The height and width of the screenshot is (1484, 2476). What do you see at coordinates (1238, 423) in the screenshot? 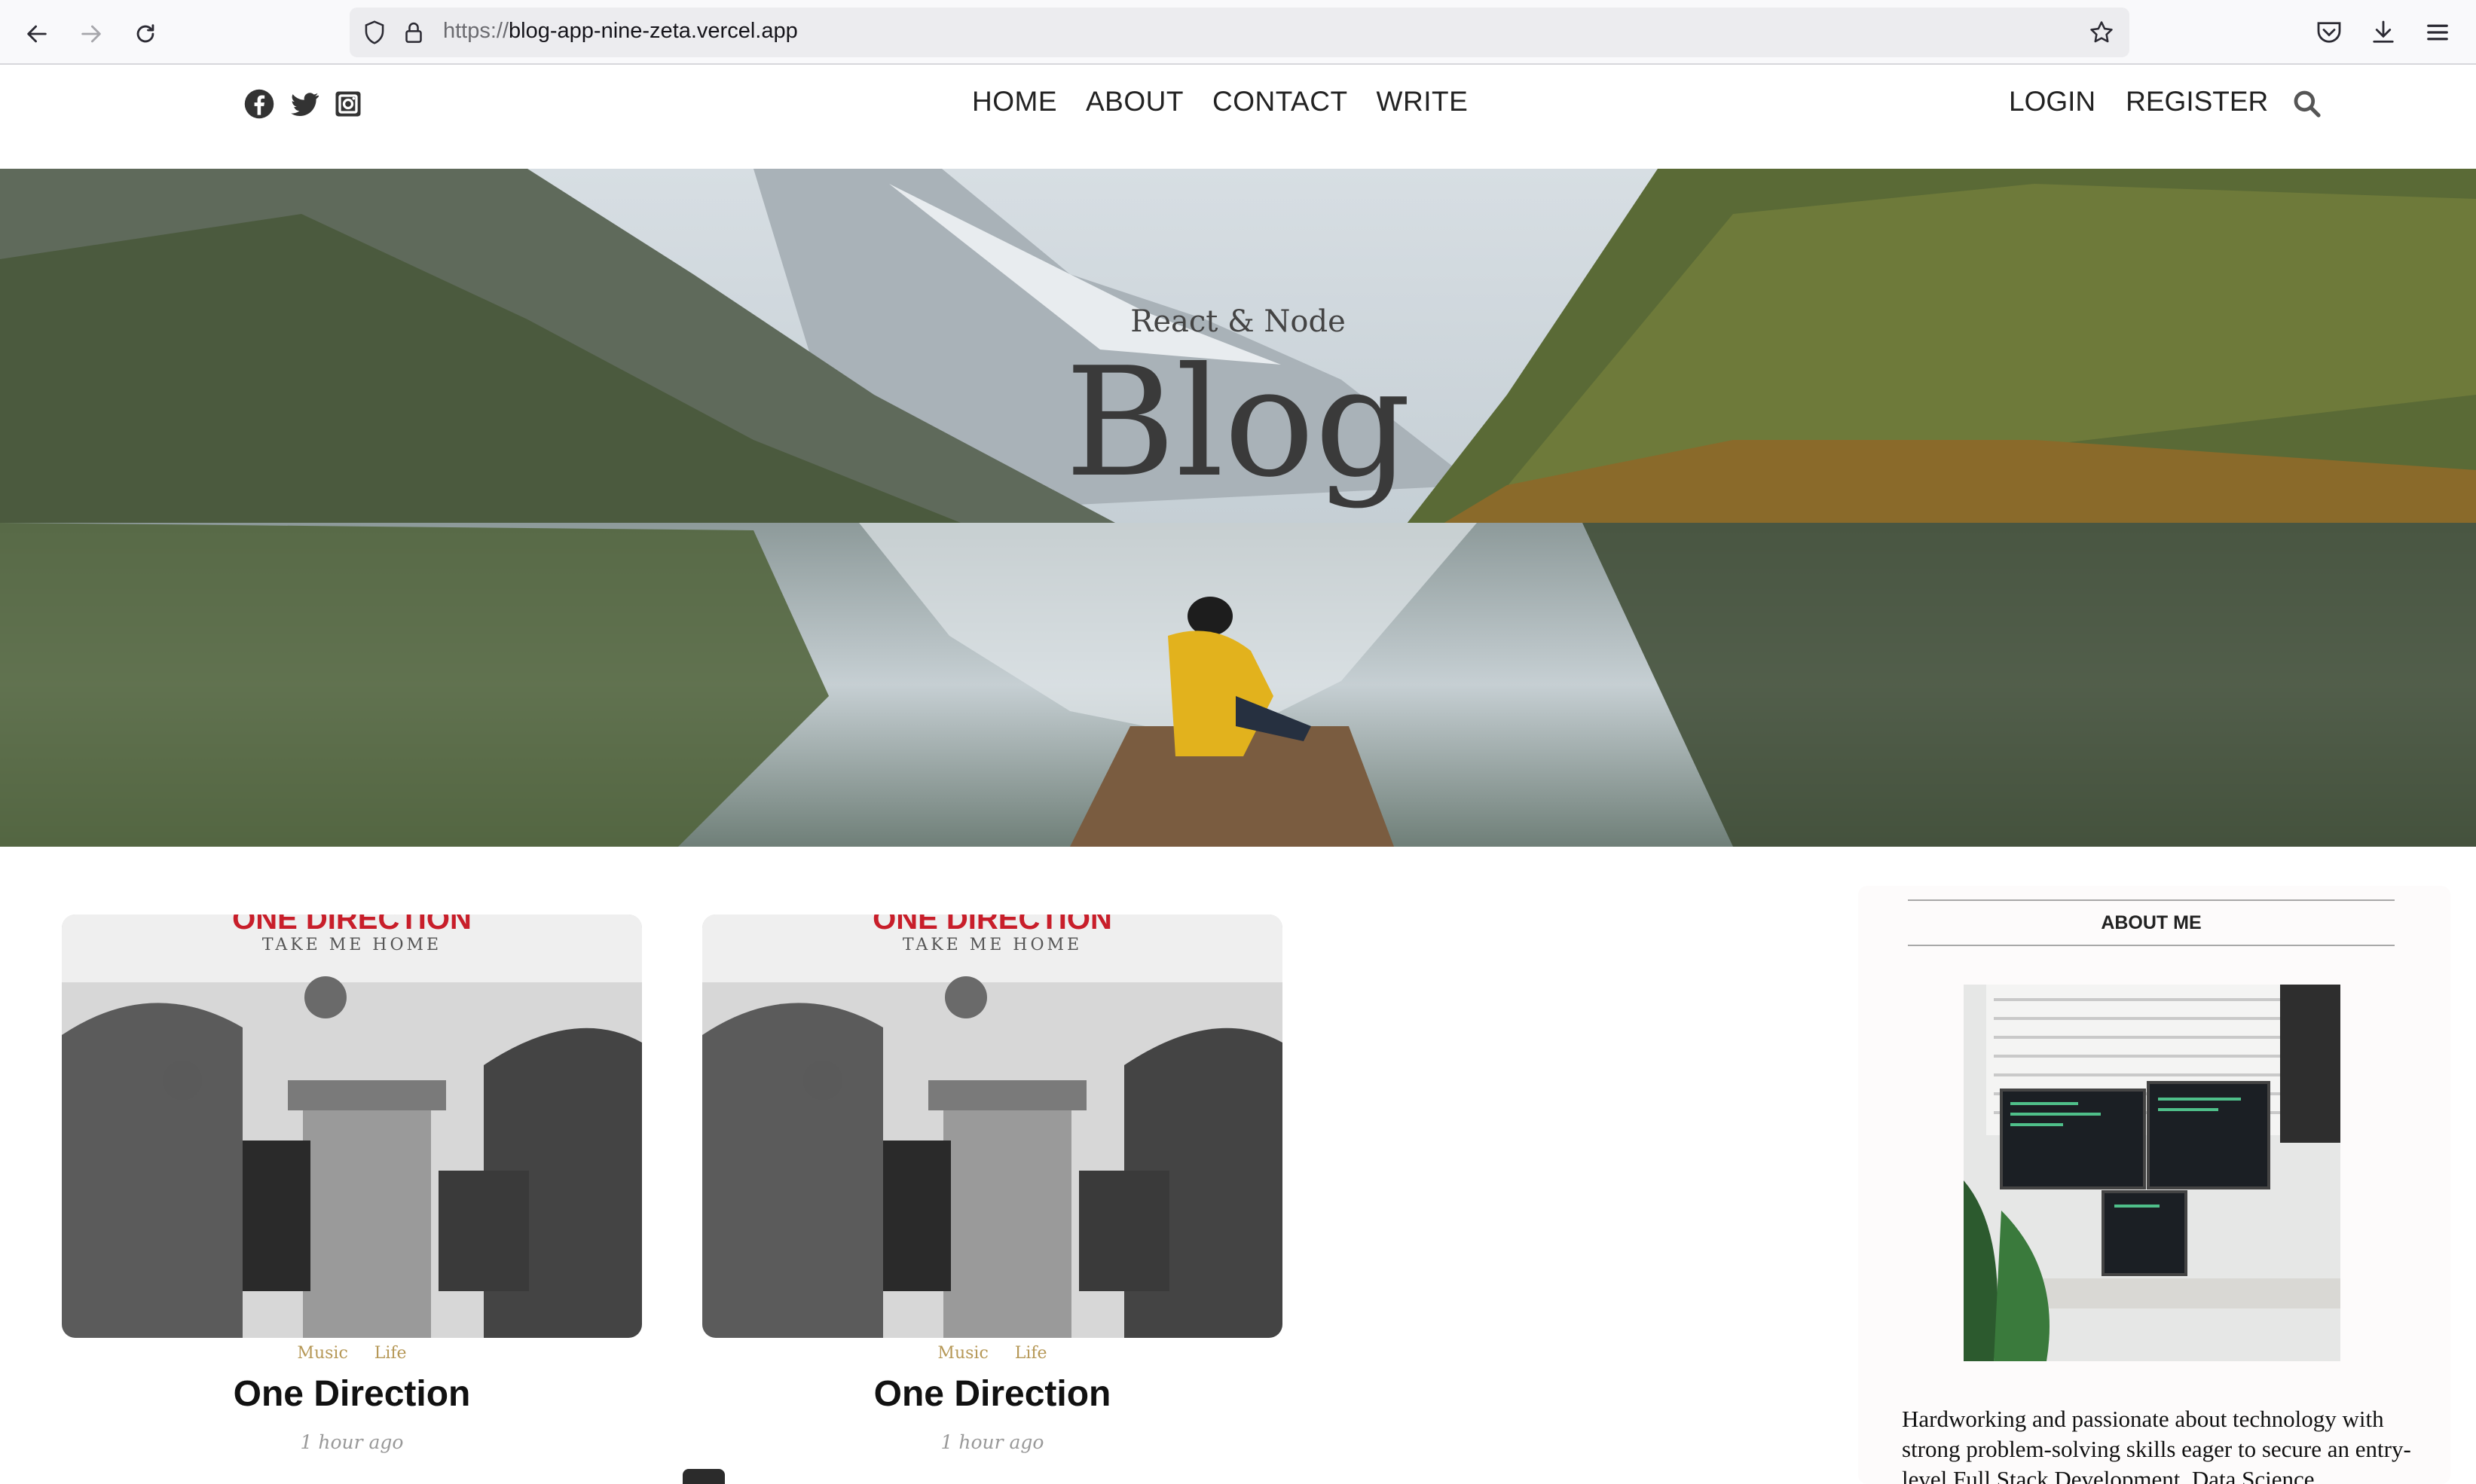
I see `header-title: Blog` at bounding box center [1238, 423].